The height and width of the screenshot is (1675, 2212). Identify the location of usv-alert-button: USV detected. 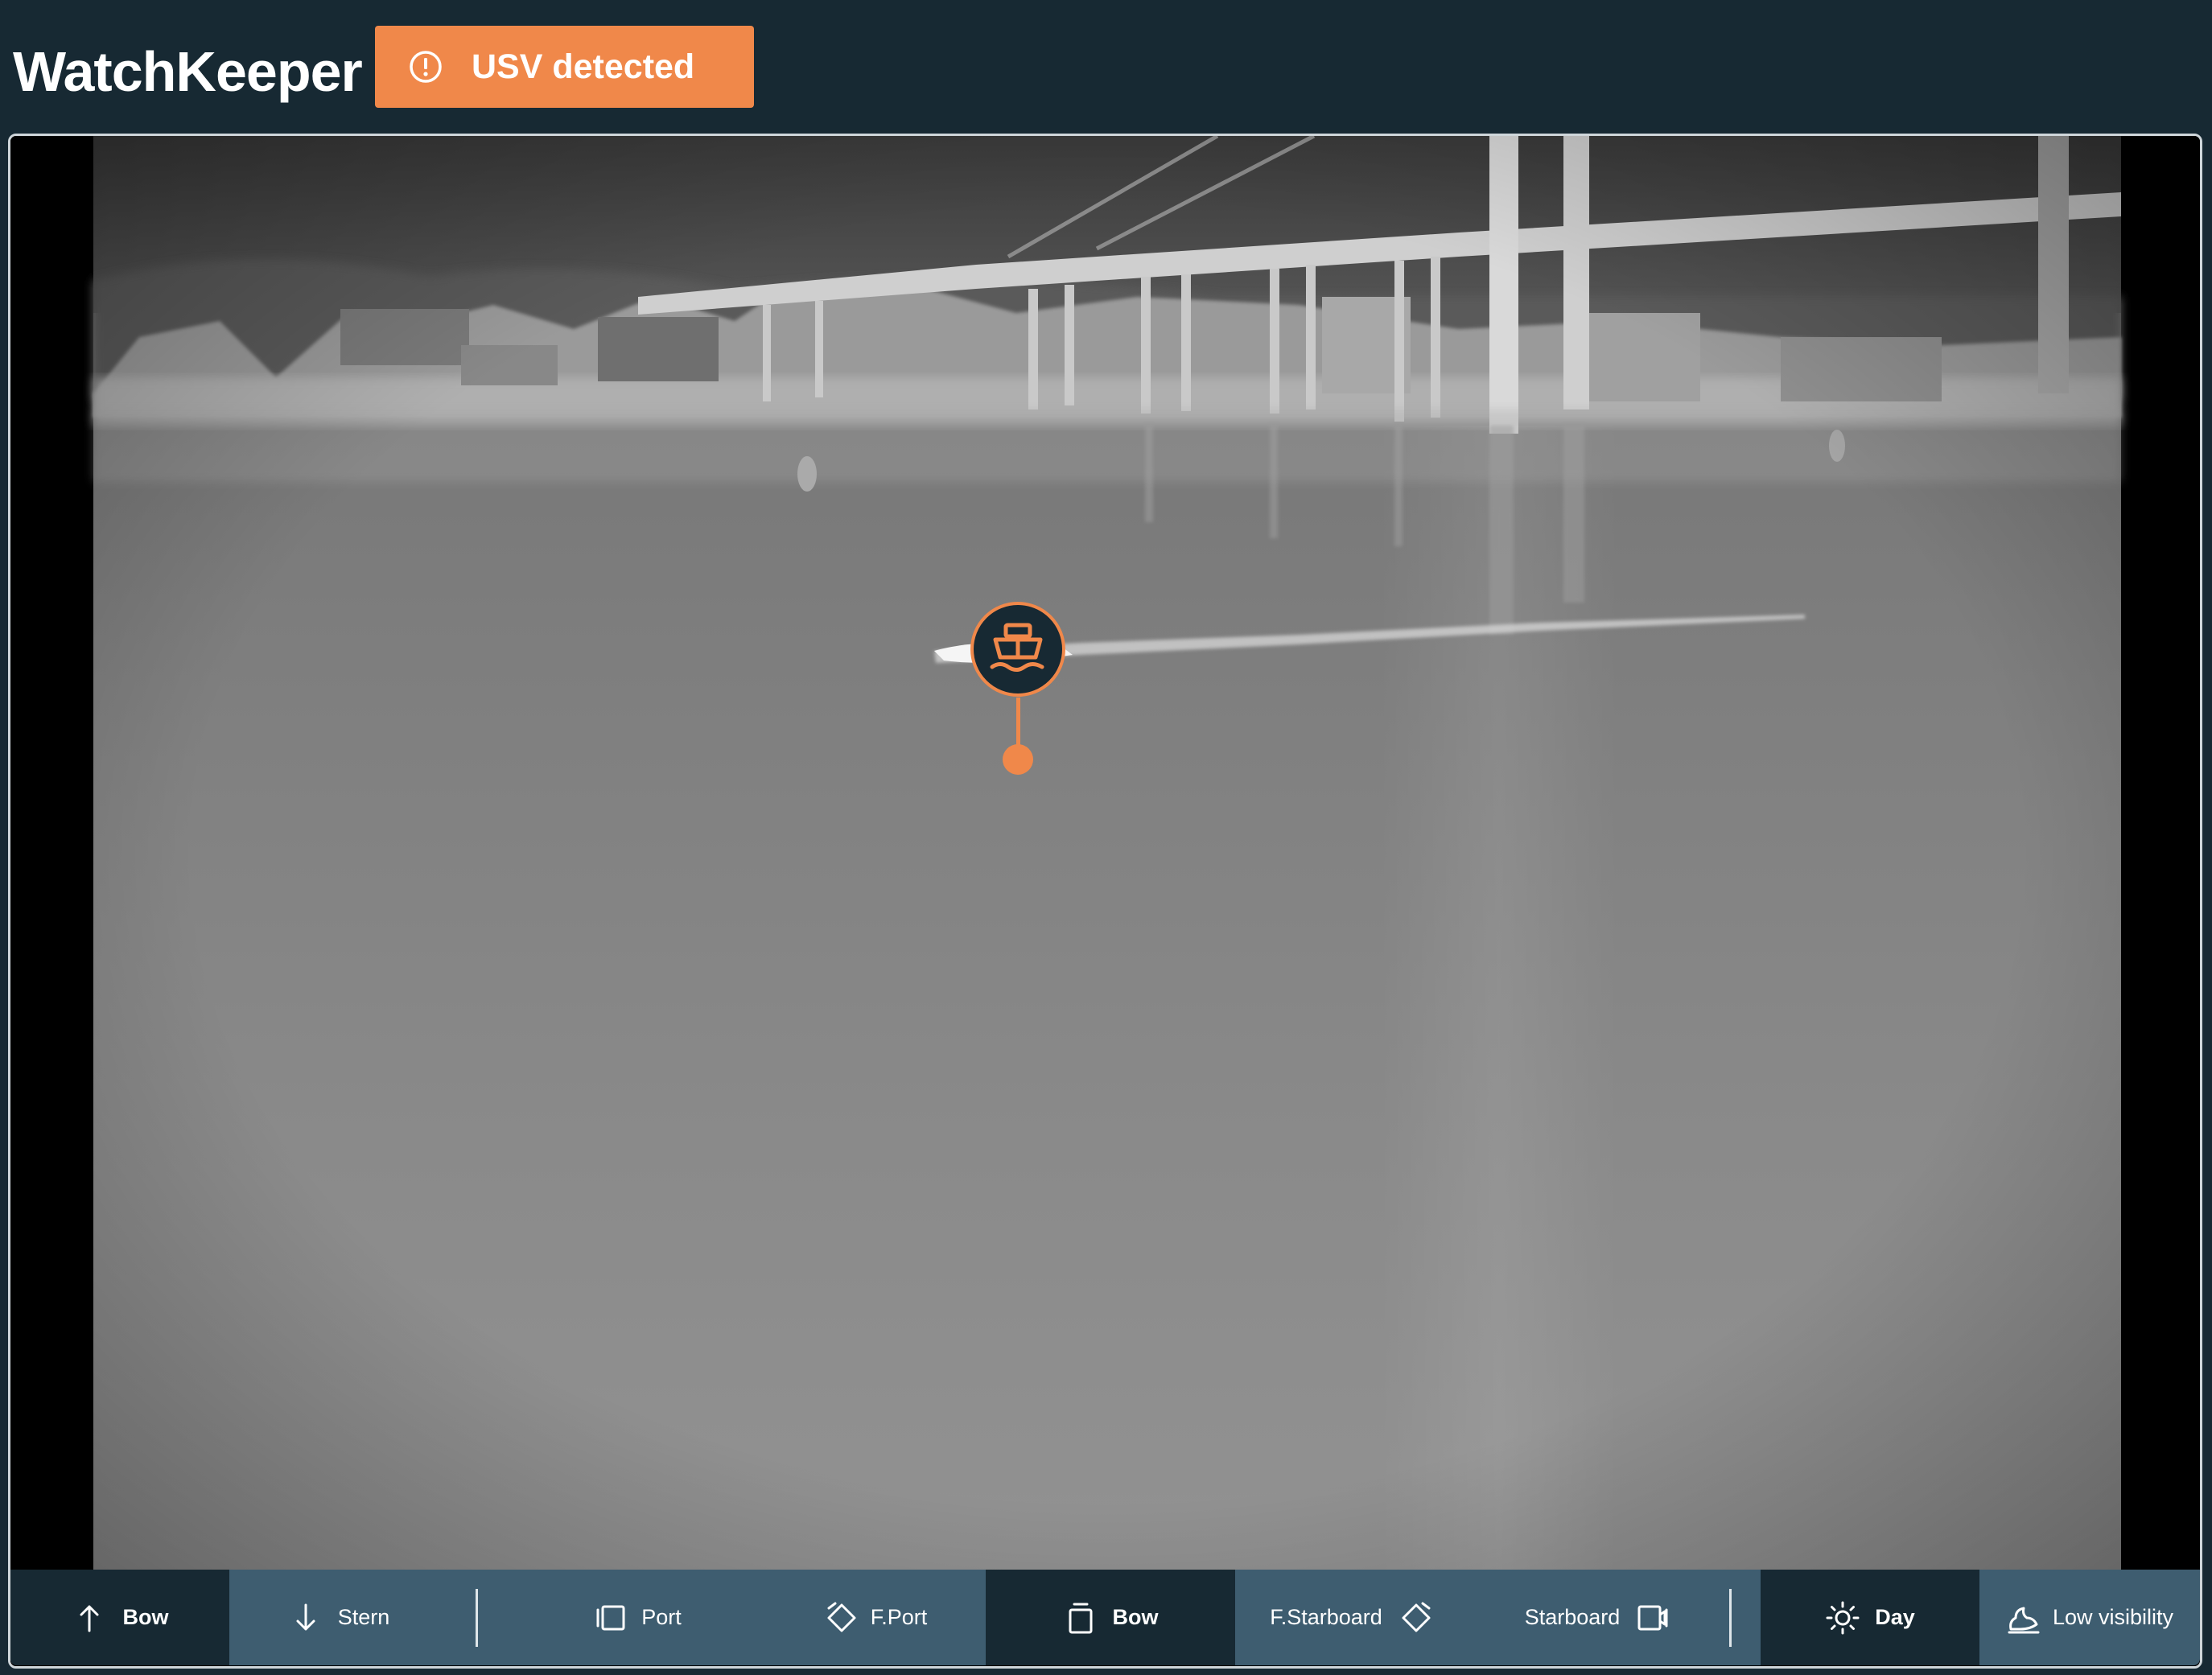
(564, 67).